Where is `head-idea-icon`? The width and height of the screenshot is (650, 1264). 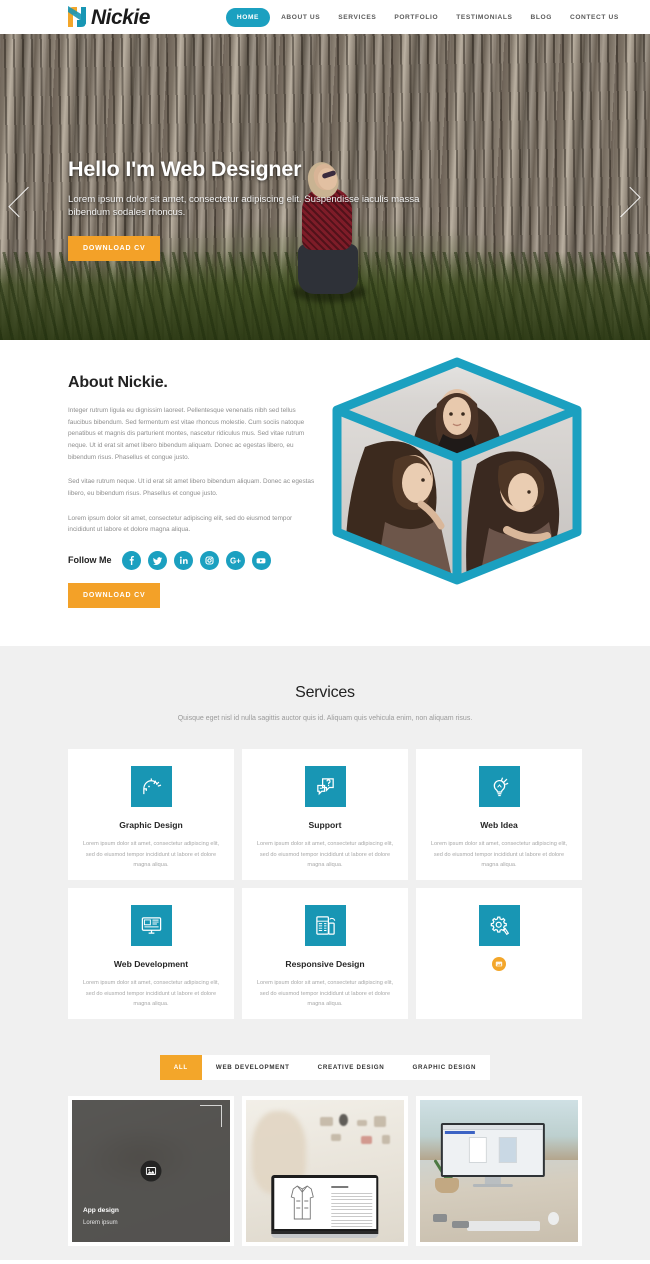
head-idea-icon is located at coordinates (151, 786).